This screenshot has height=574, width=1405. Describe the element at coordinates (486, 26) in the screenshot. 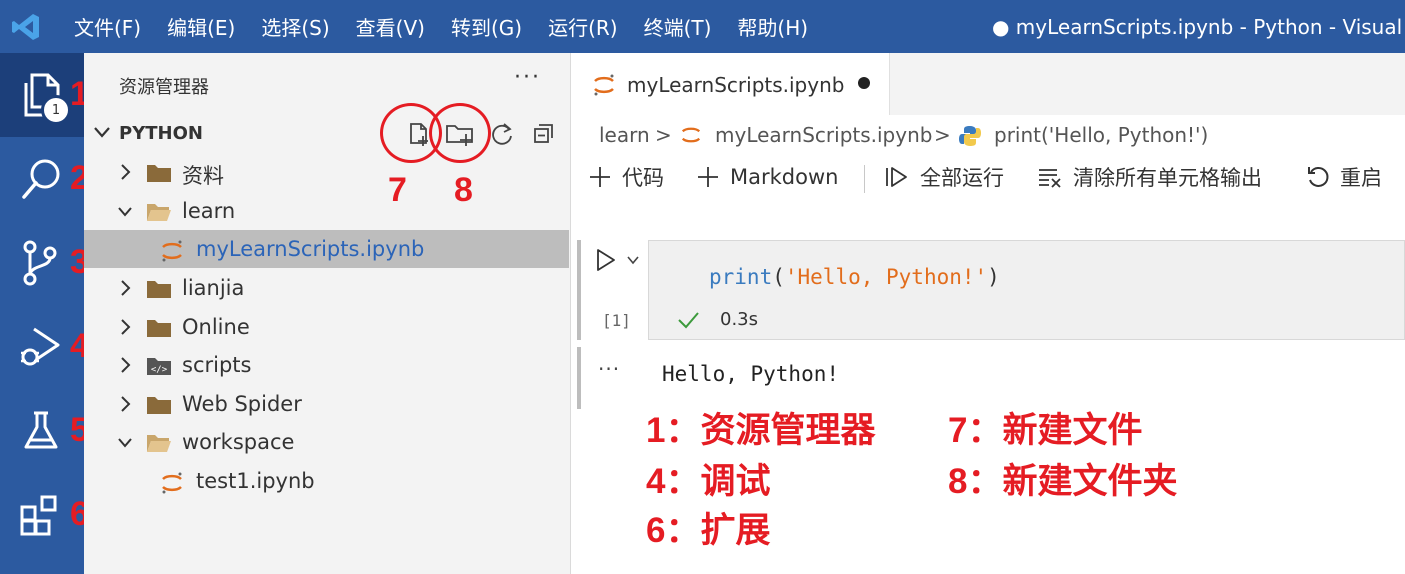

I see `menu-go: 转到(G)` at that location.